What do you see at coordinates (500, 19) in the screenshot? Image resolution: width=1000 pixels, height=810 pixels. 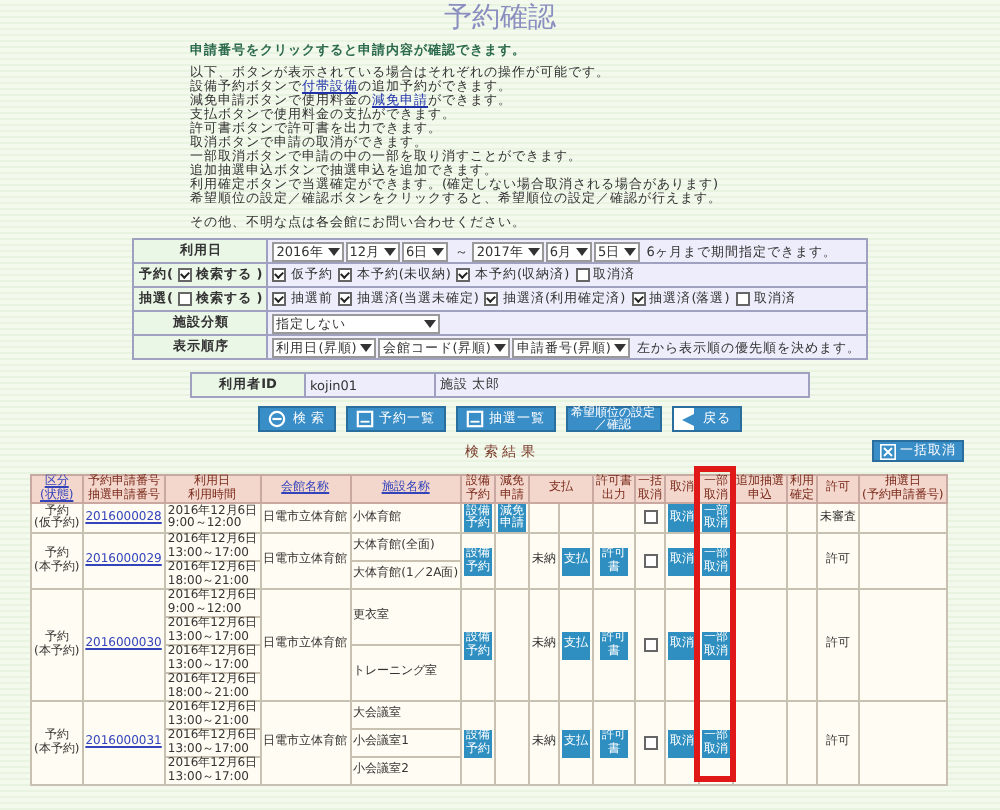 I see `page-title: 予約確認` at bounding box center [500, 19].